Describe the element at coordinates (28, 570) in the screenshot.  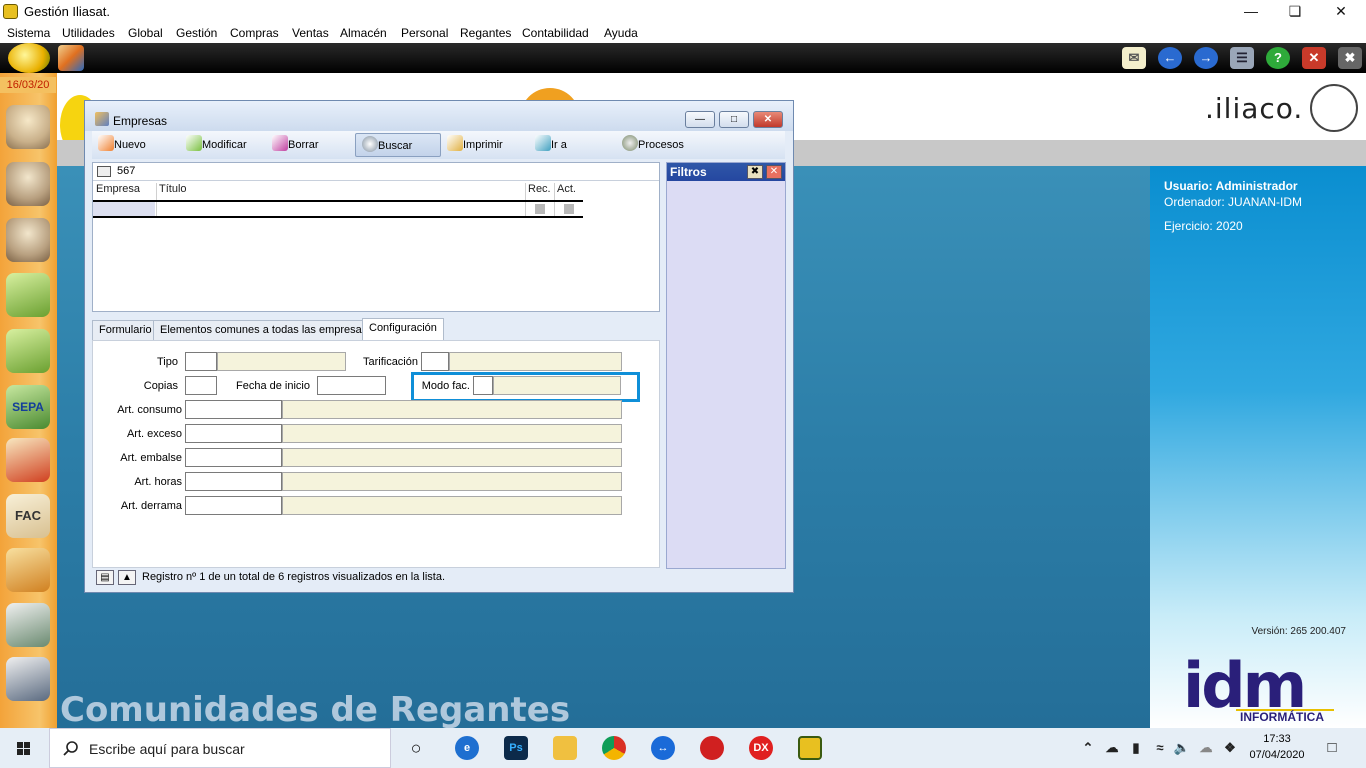
I see `bag-orange-icon` at that location.